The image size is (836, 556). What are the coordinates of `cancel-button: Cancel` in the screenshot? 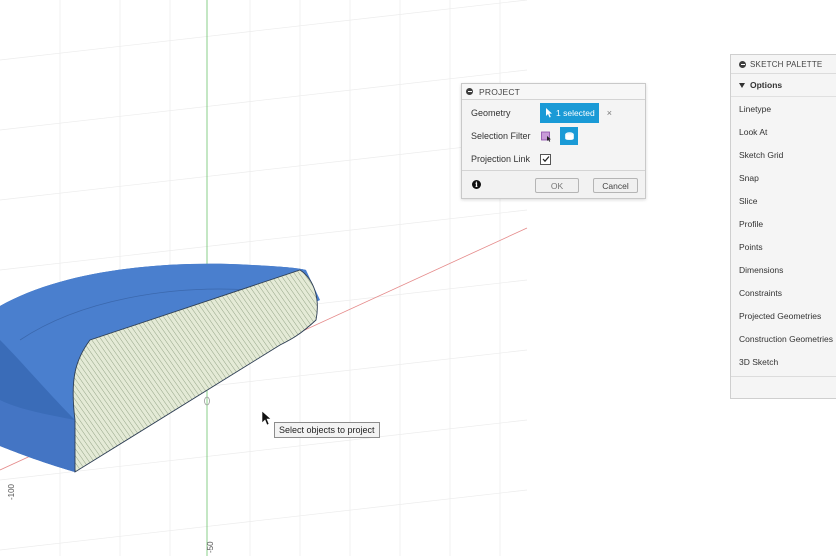 It's located at (615, 185).